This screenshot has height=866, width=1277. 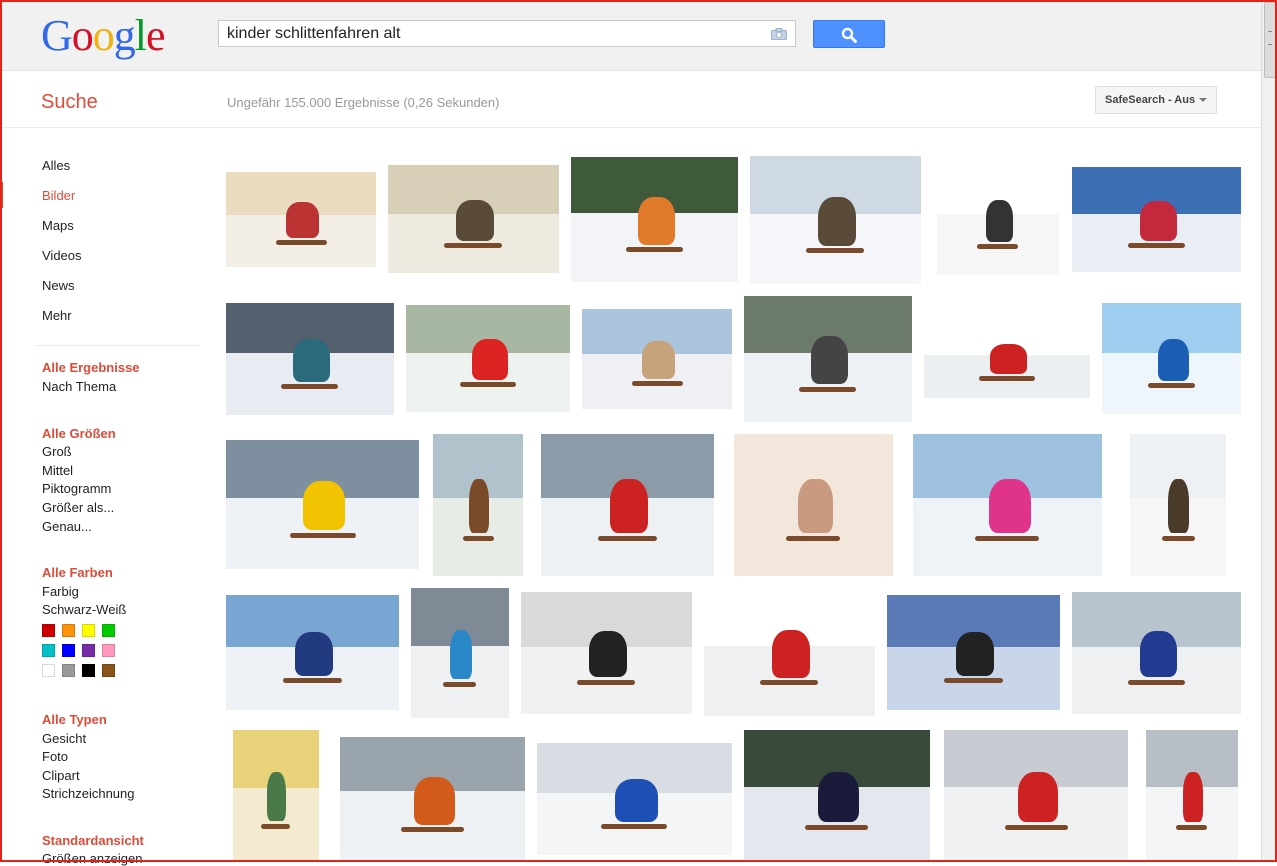 What do you see at coordinates (93, 840) in the screenshot?
I see `filter-default-view: Standardansicht` at bounding box center [93, 840].